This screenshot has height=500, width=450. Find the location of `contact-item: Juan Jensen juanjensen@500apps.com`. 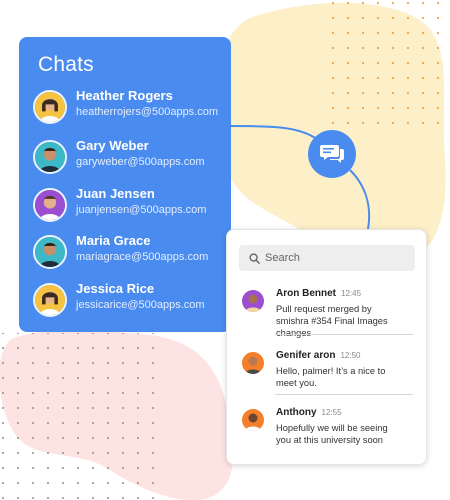

contact-item: Juan Jensen juanjensen@500apps.com is located at coordinates (130, 205).